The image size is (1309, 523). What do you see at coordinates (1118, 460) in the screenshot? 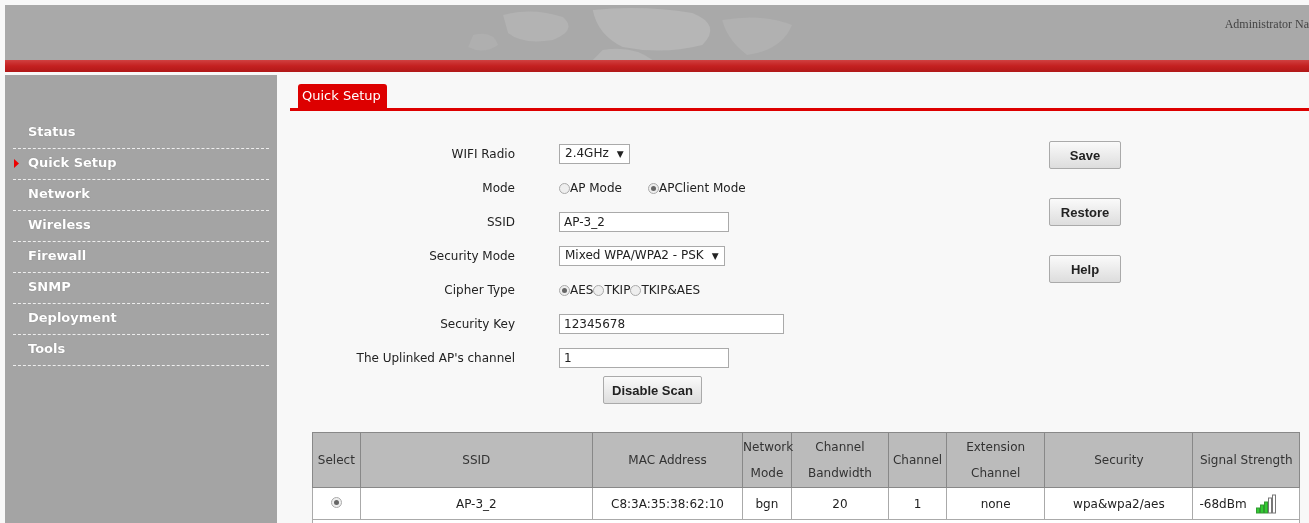
I see `column-header: Security` at bounding box center [1118, 460].